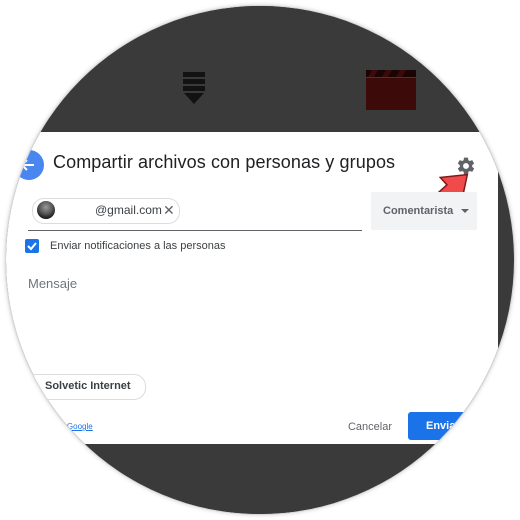  I want to click on recipient-input-row: @gmail.com ✕, so click(195, 210).